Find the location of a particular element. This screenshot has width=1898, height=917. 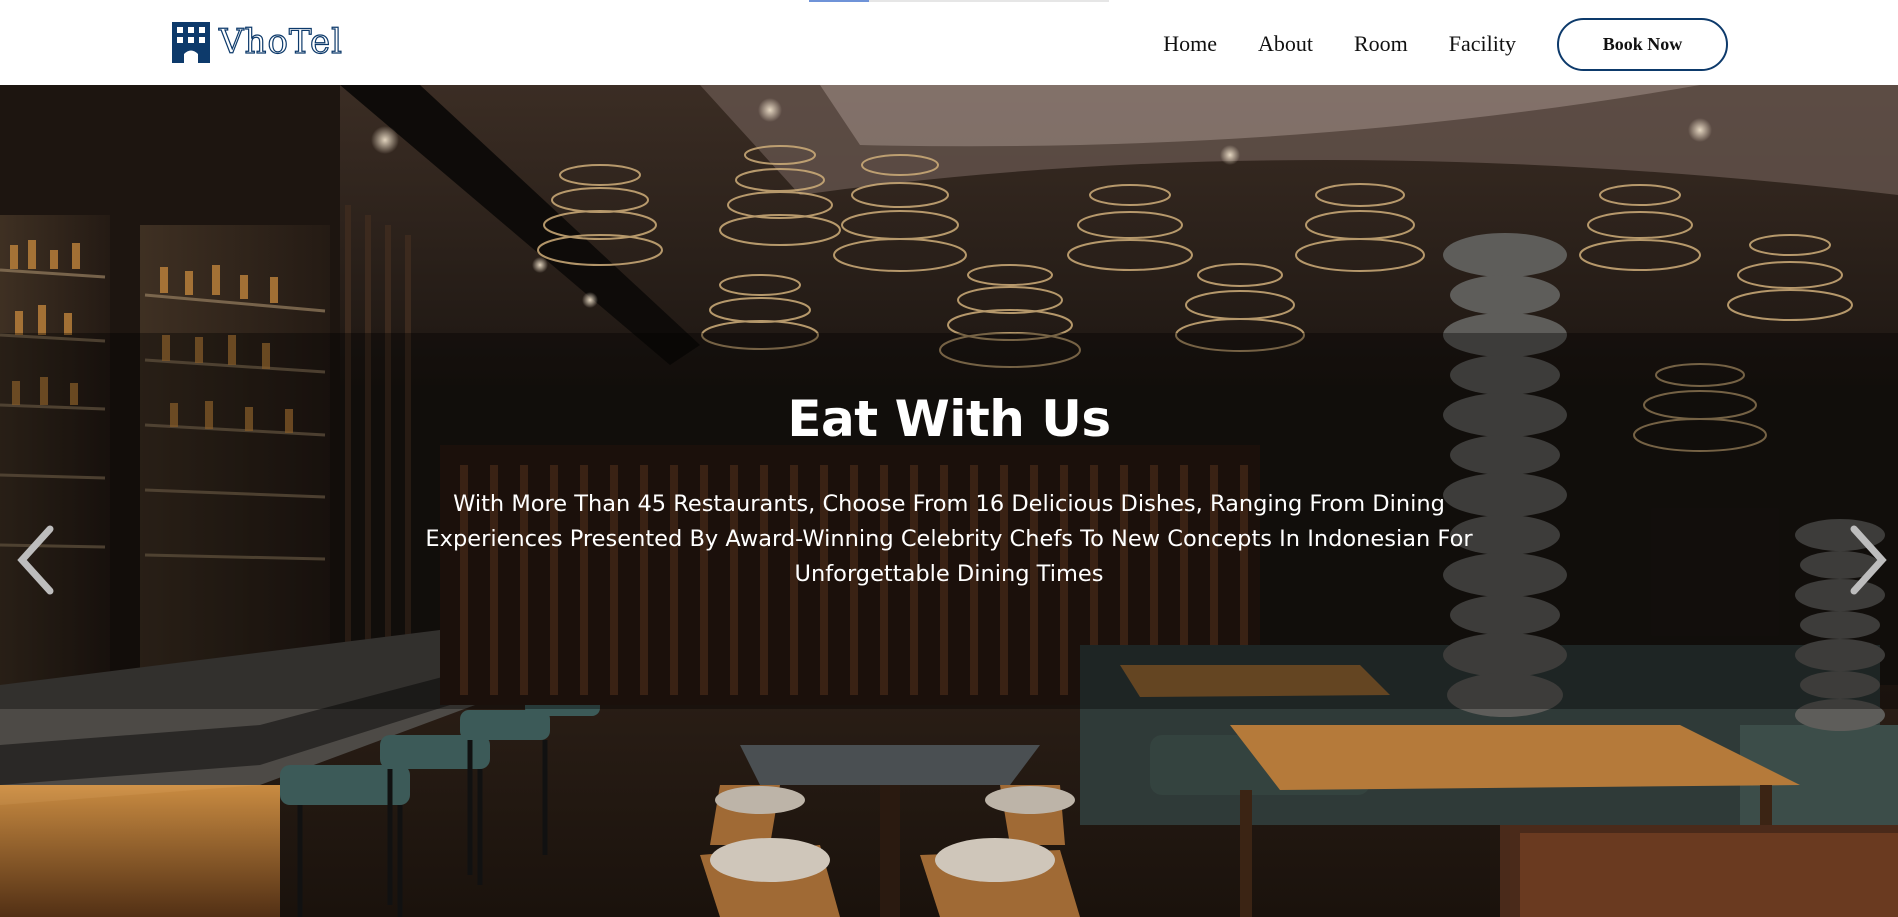

chevron-left-icon is located at coordinates (35, 560).